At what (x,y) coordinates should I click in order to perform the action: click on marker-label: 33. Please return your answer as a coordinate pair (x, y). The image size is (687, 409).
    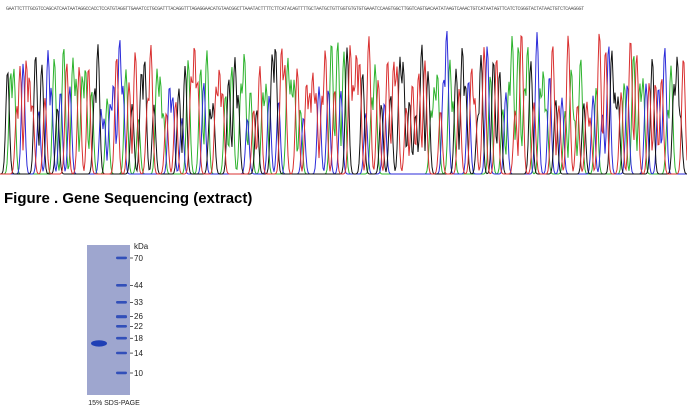
    Looking at the image, I should click on (138, 302).